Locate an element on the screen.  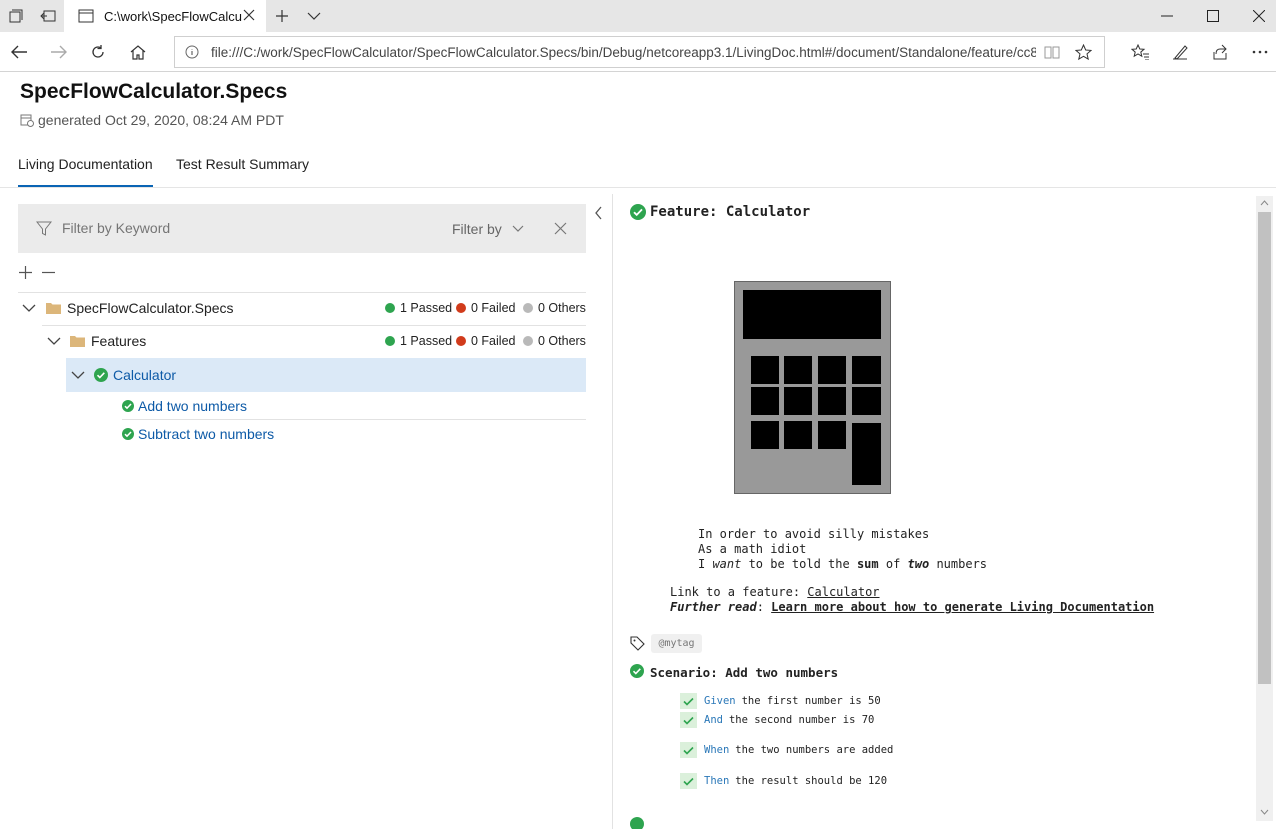
step-keyword: Then is located at coordinates (717, 781).